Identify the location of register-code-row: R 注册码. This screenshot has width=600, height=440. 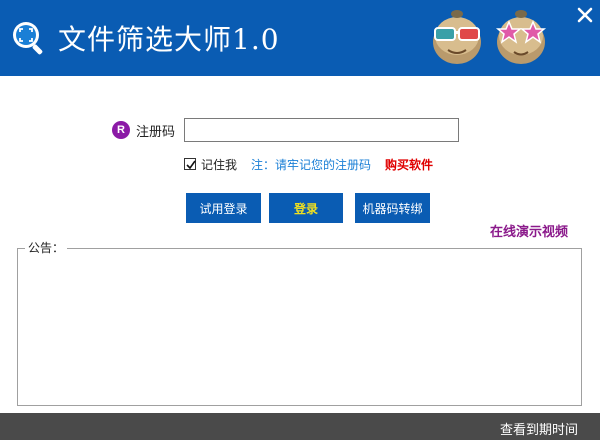
(143, 130).